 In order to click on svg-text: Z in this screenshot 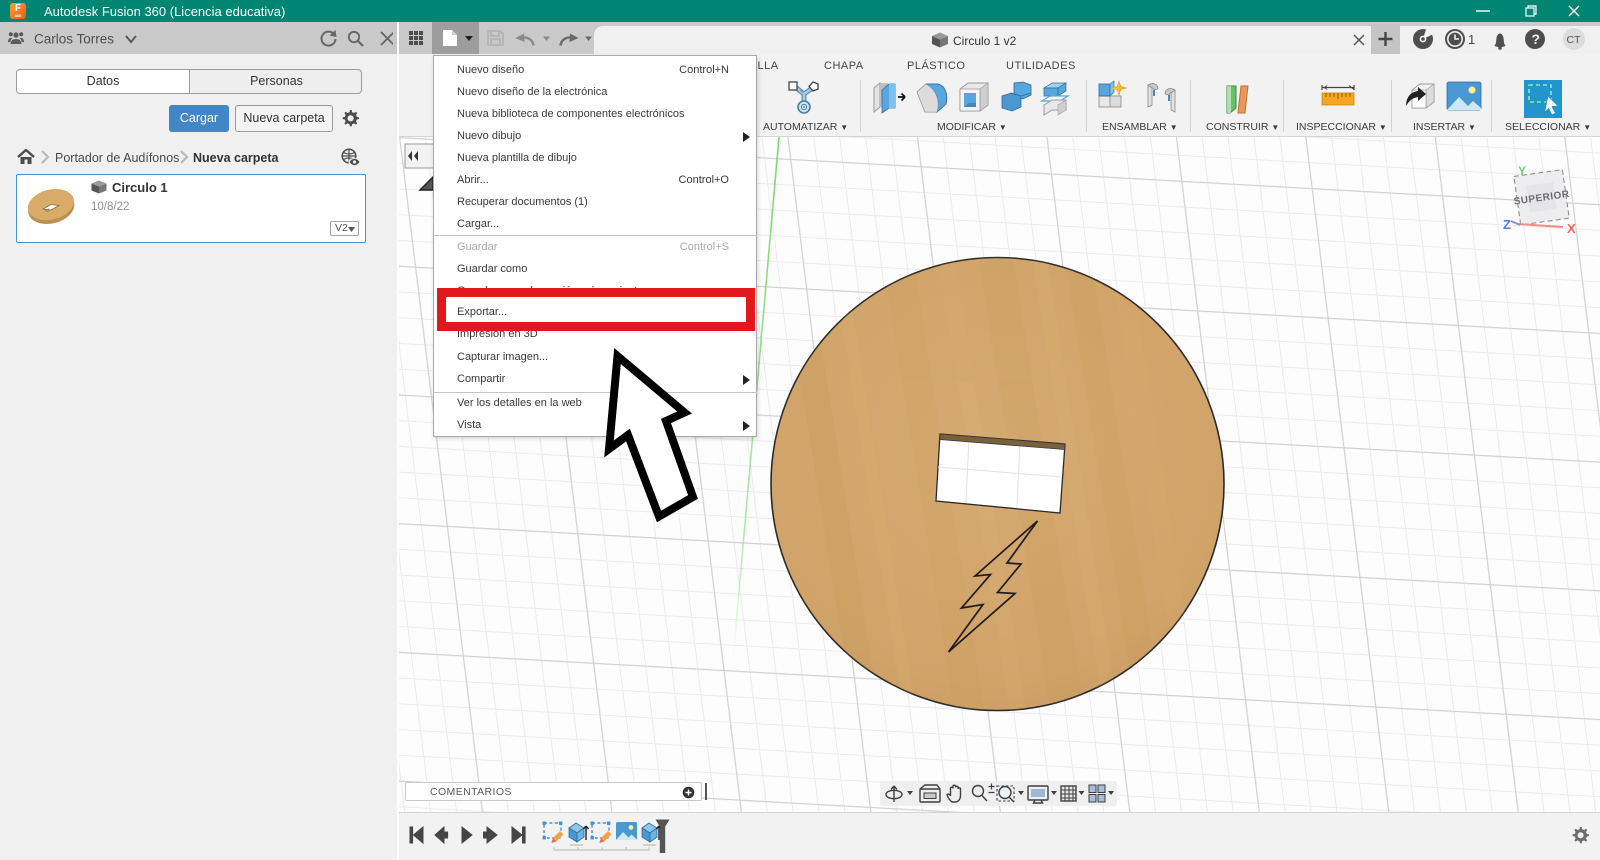, I will do `click(1507, 224)`.